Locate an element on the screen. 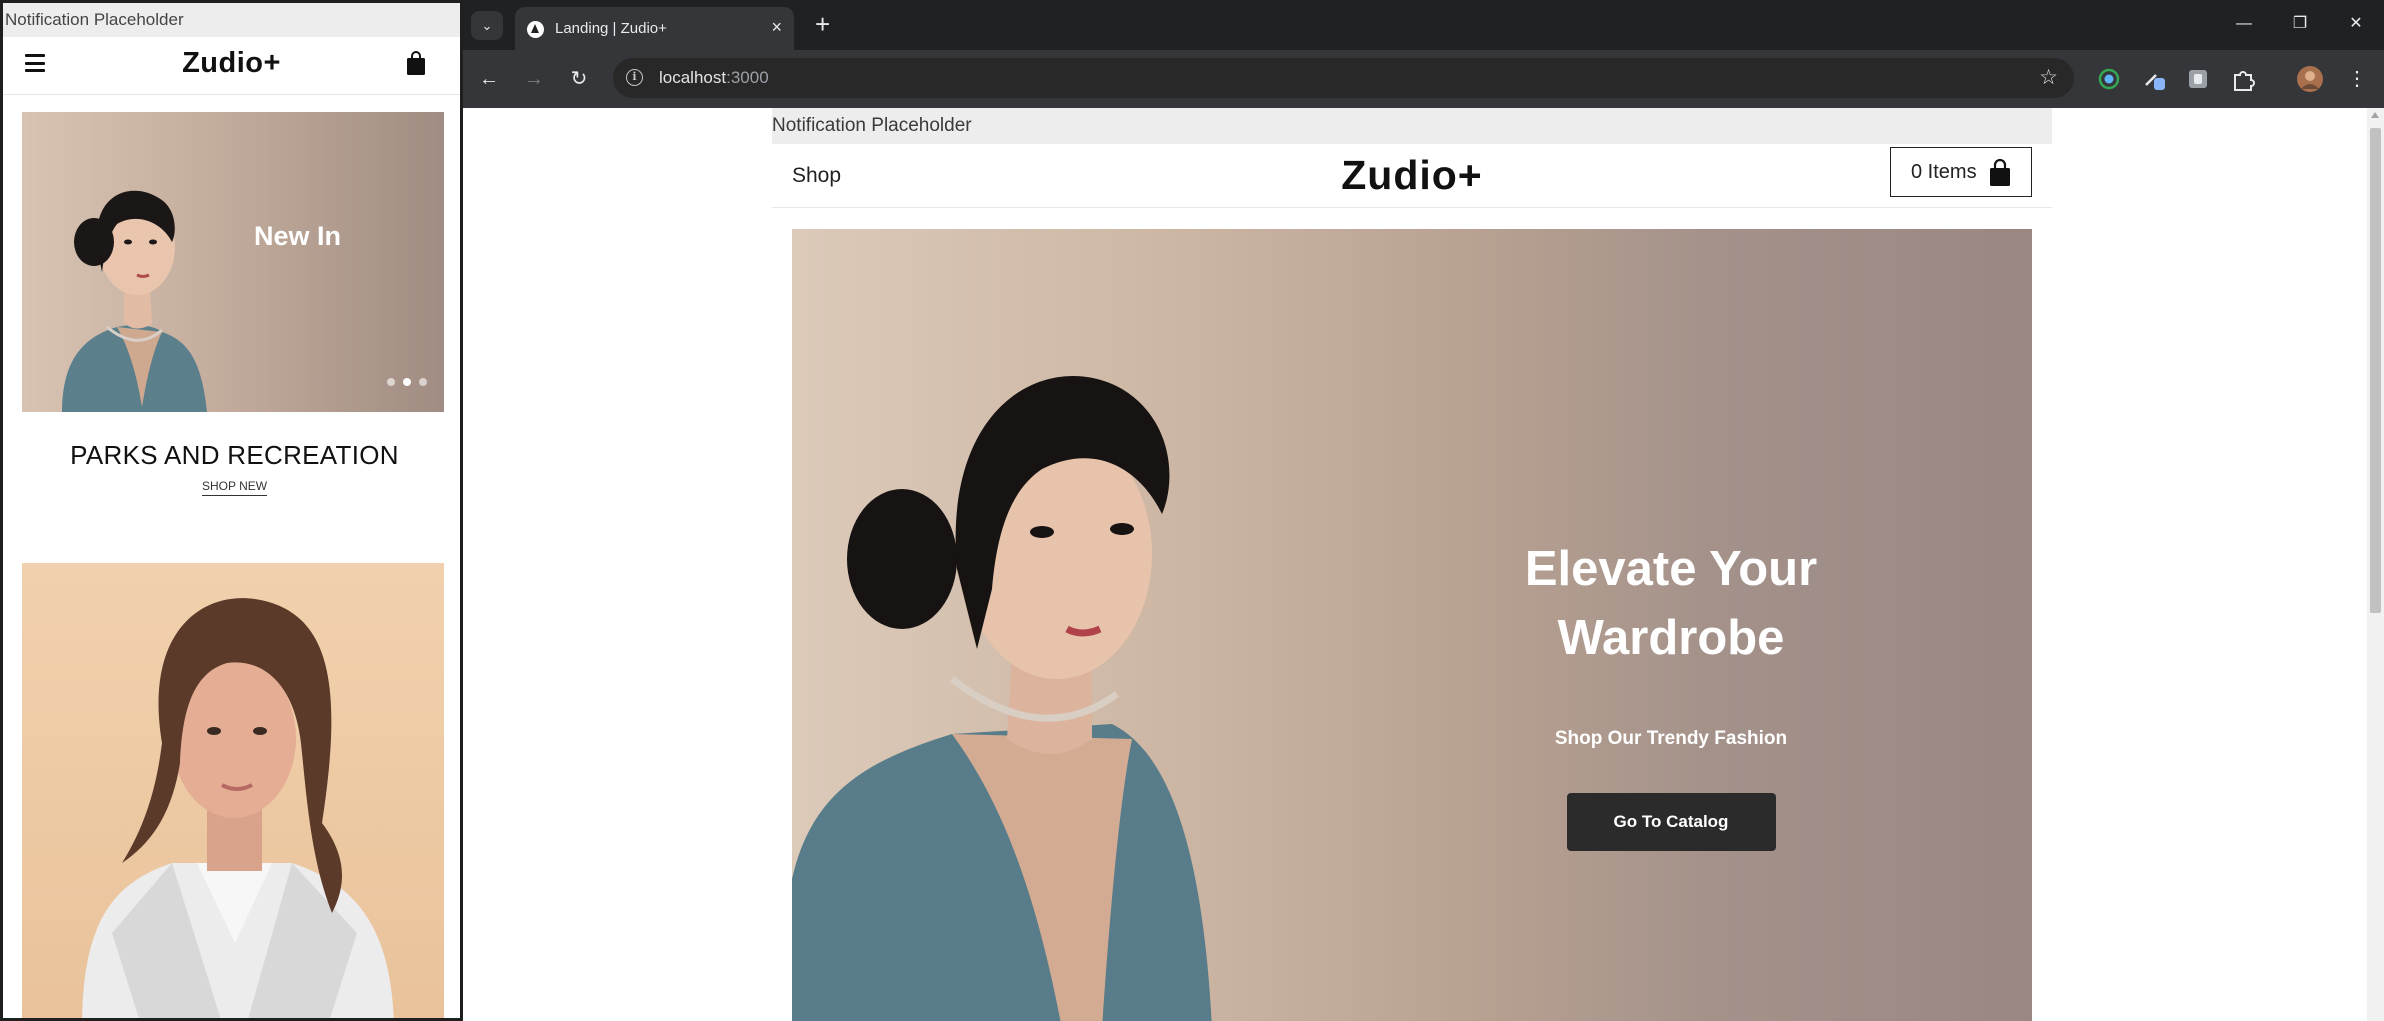  shop-new-link: SHOP NEW is located at coordinates (231, 487).